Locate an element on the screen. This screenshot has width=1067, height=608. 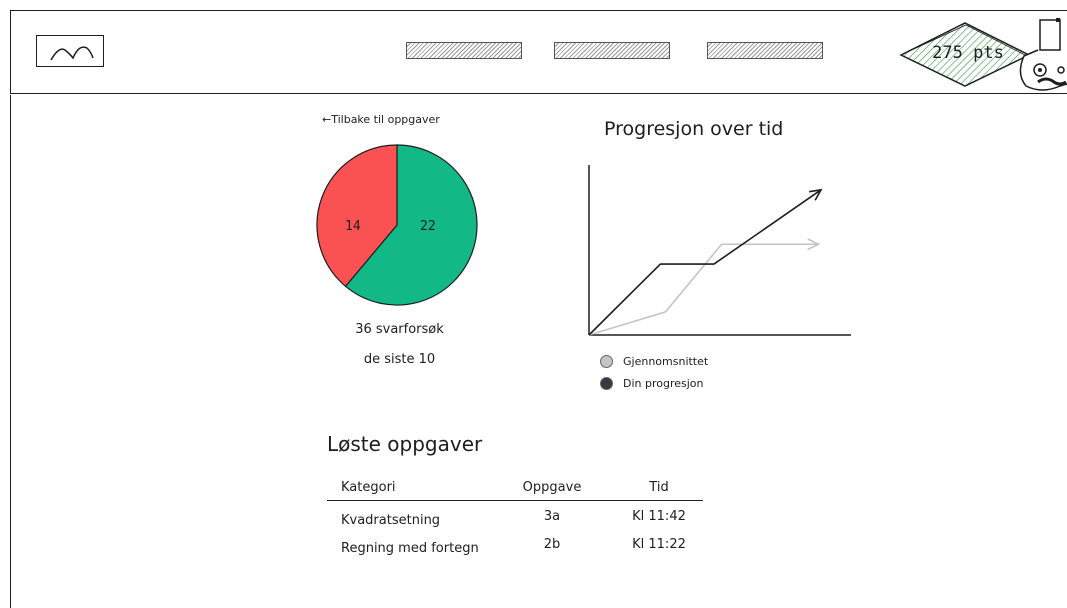
attempts-pie-chart is located at coordinates (397, 225).